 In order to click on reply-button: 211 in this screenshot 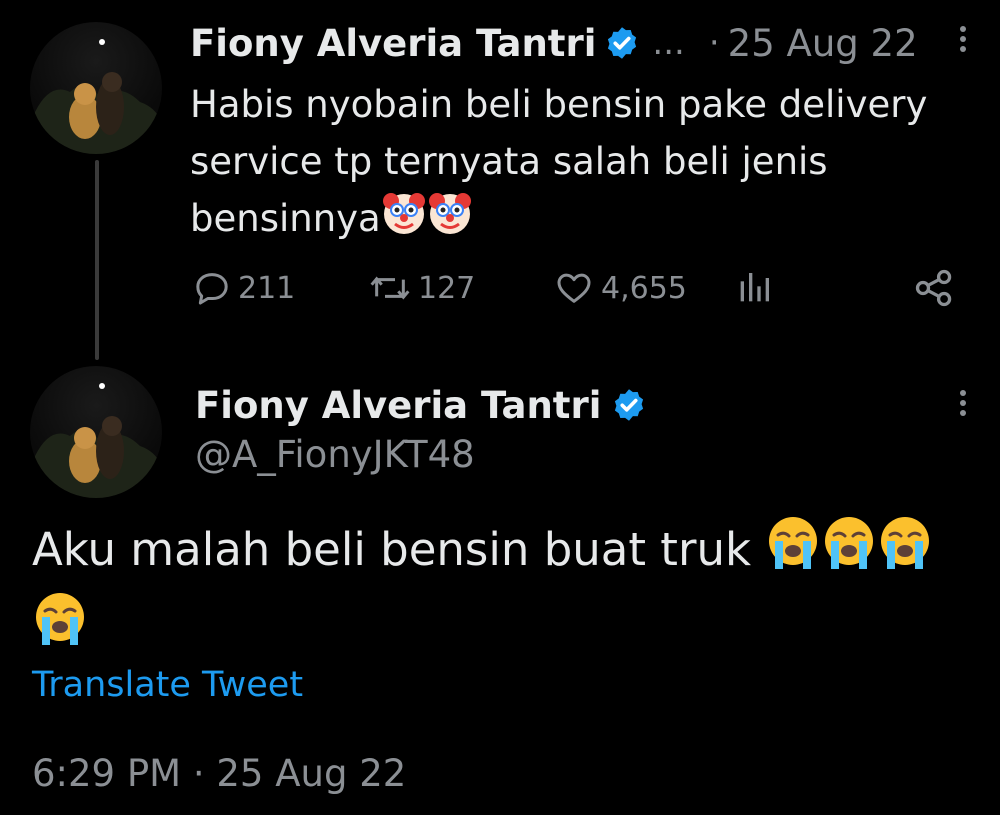, I will do `click(243, 288)`.